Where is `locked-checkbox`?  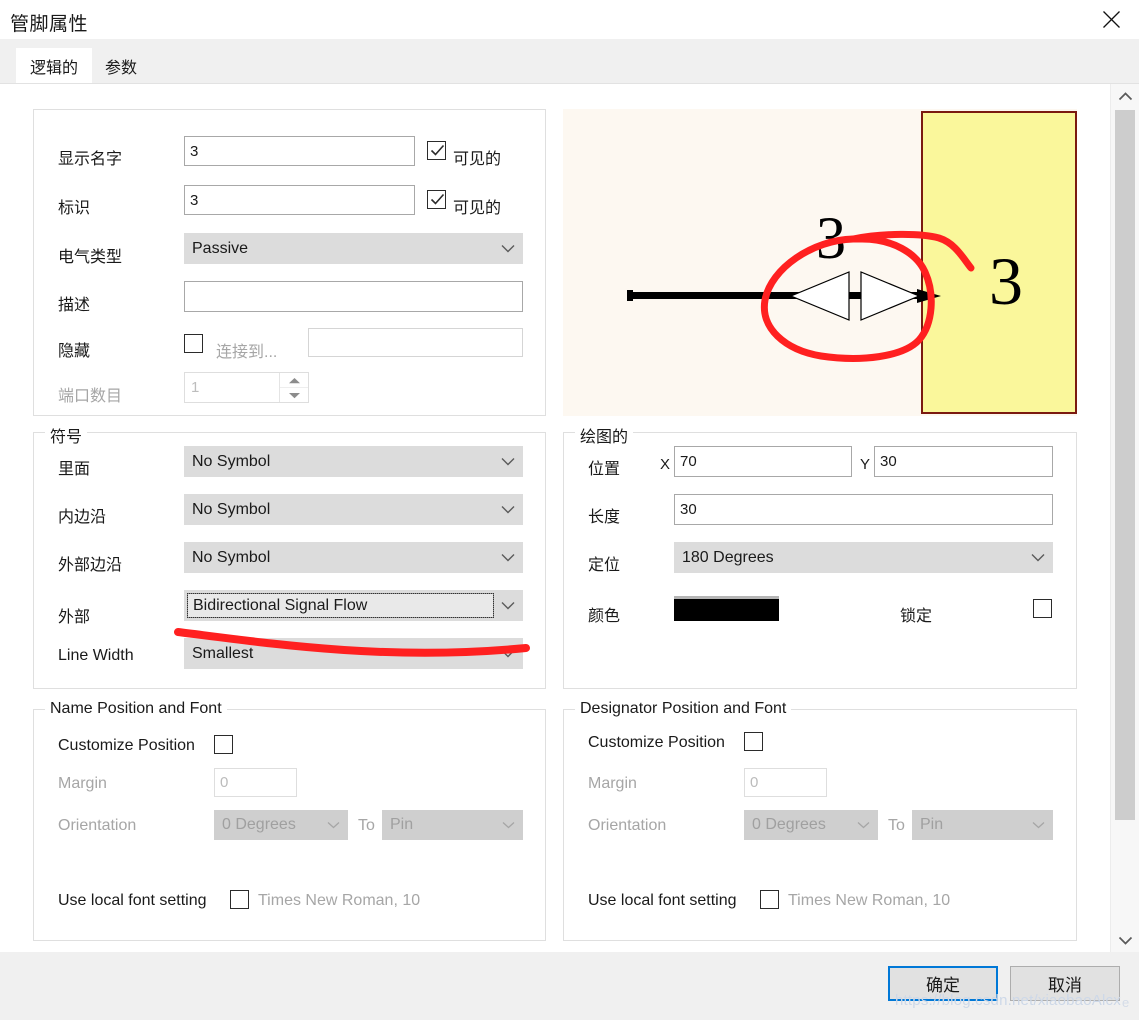 locked-checkbox is located at coordinates (1042, 608).